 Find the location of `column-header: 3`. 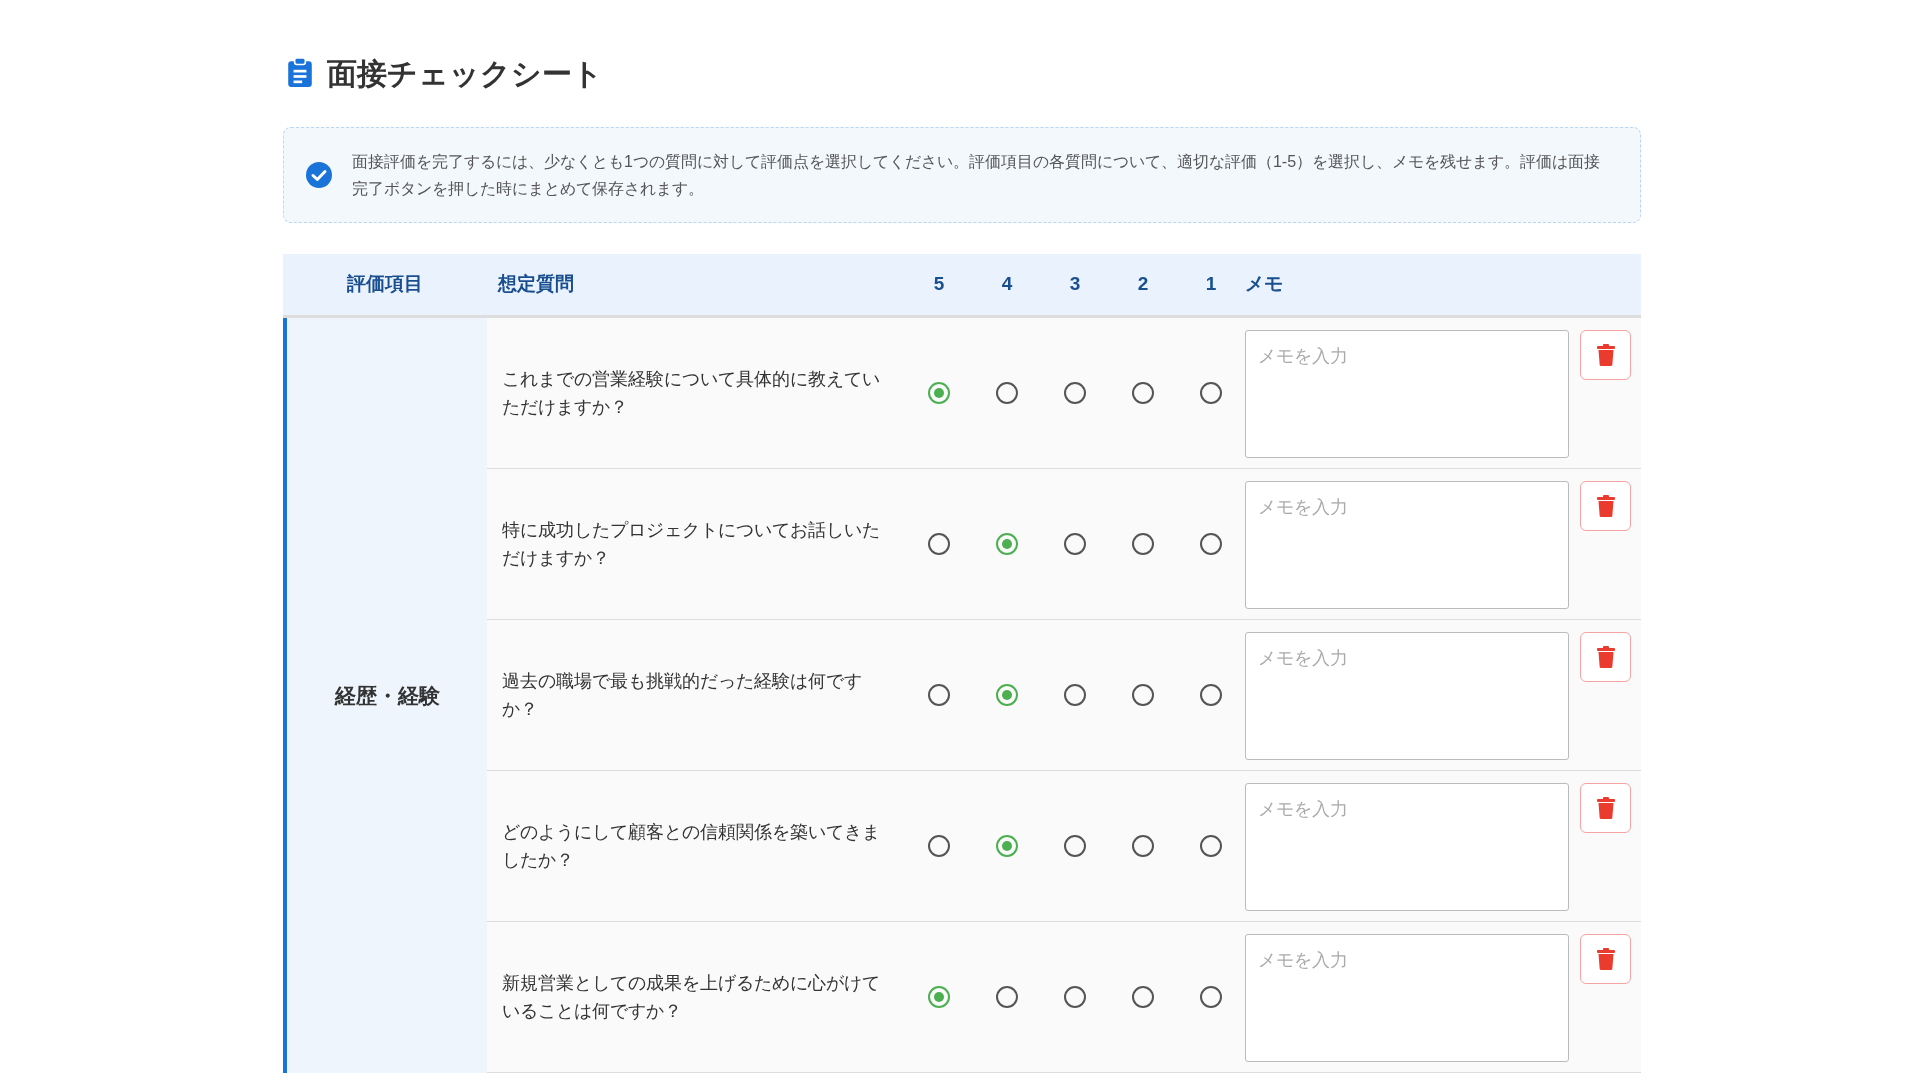

column-header: 3 is located at coordinates (1075, 284).